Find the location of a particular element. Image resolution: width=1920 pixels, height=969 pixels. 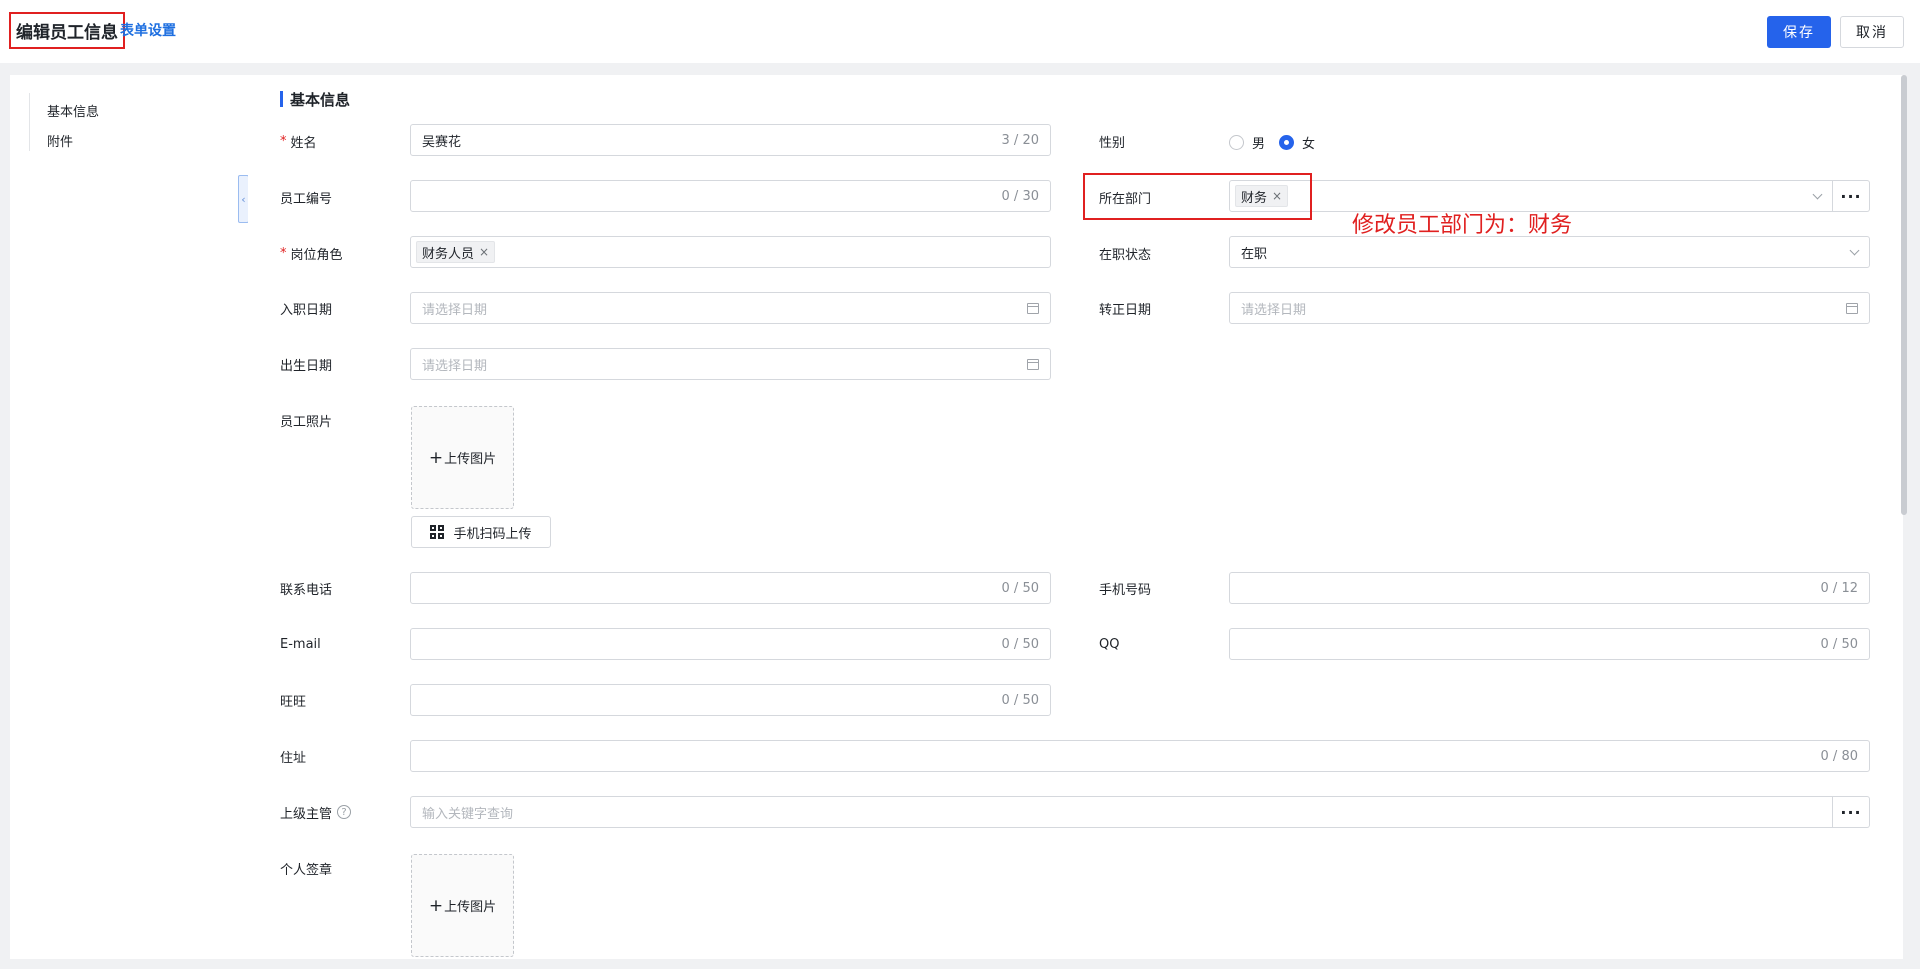

gender-radio-female is located at coordinates (1287, 142).